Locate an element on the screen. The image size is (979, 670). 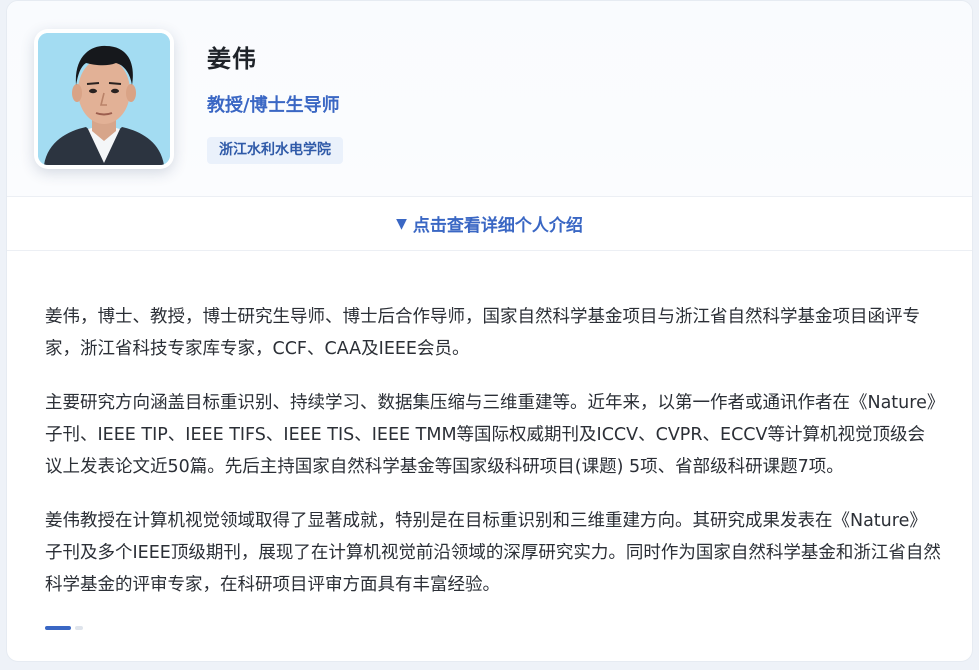
affiliation-badge: 浙江水利水电学院 is located at coordinates (275, 150).